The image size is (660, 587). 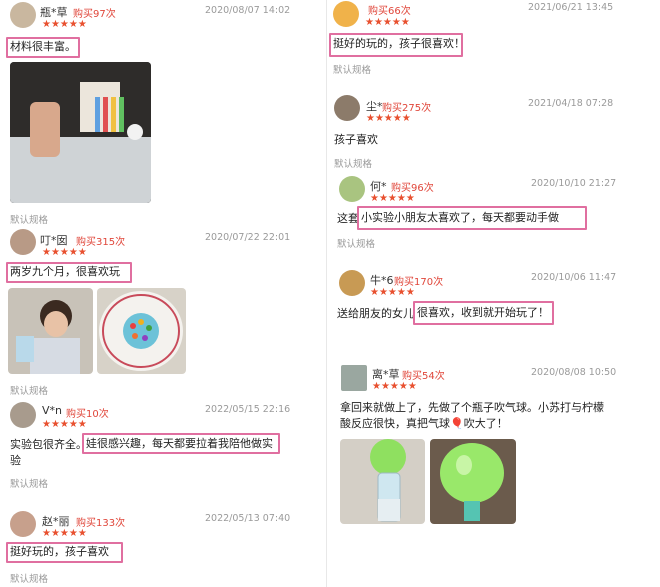 I want to click on review-date: 2020/08/07 14:02, so click(x=248, y=10).